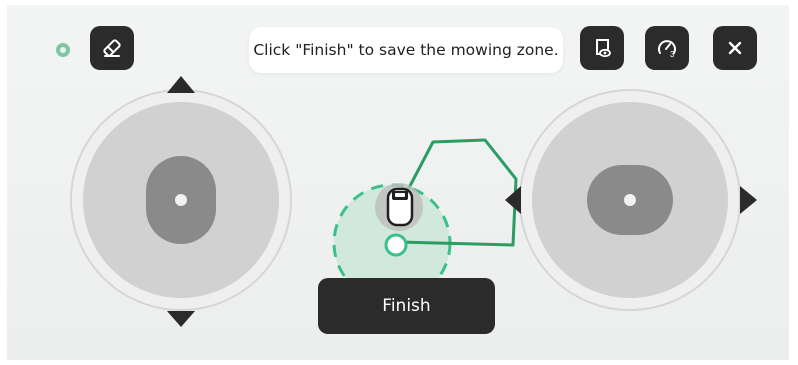 This screenshot has width=798, height=365. I want to click on start-point-marker, so click(396, 245).